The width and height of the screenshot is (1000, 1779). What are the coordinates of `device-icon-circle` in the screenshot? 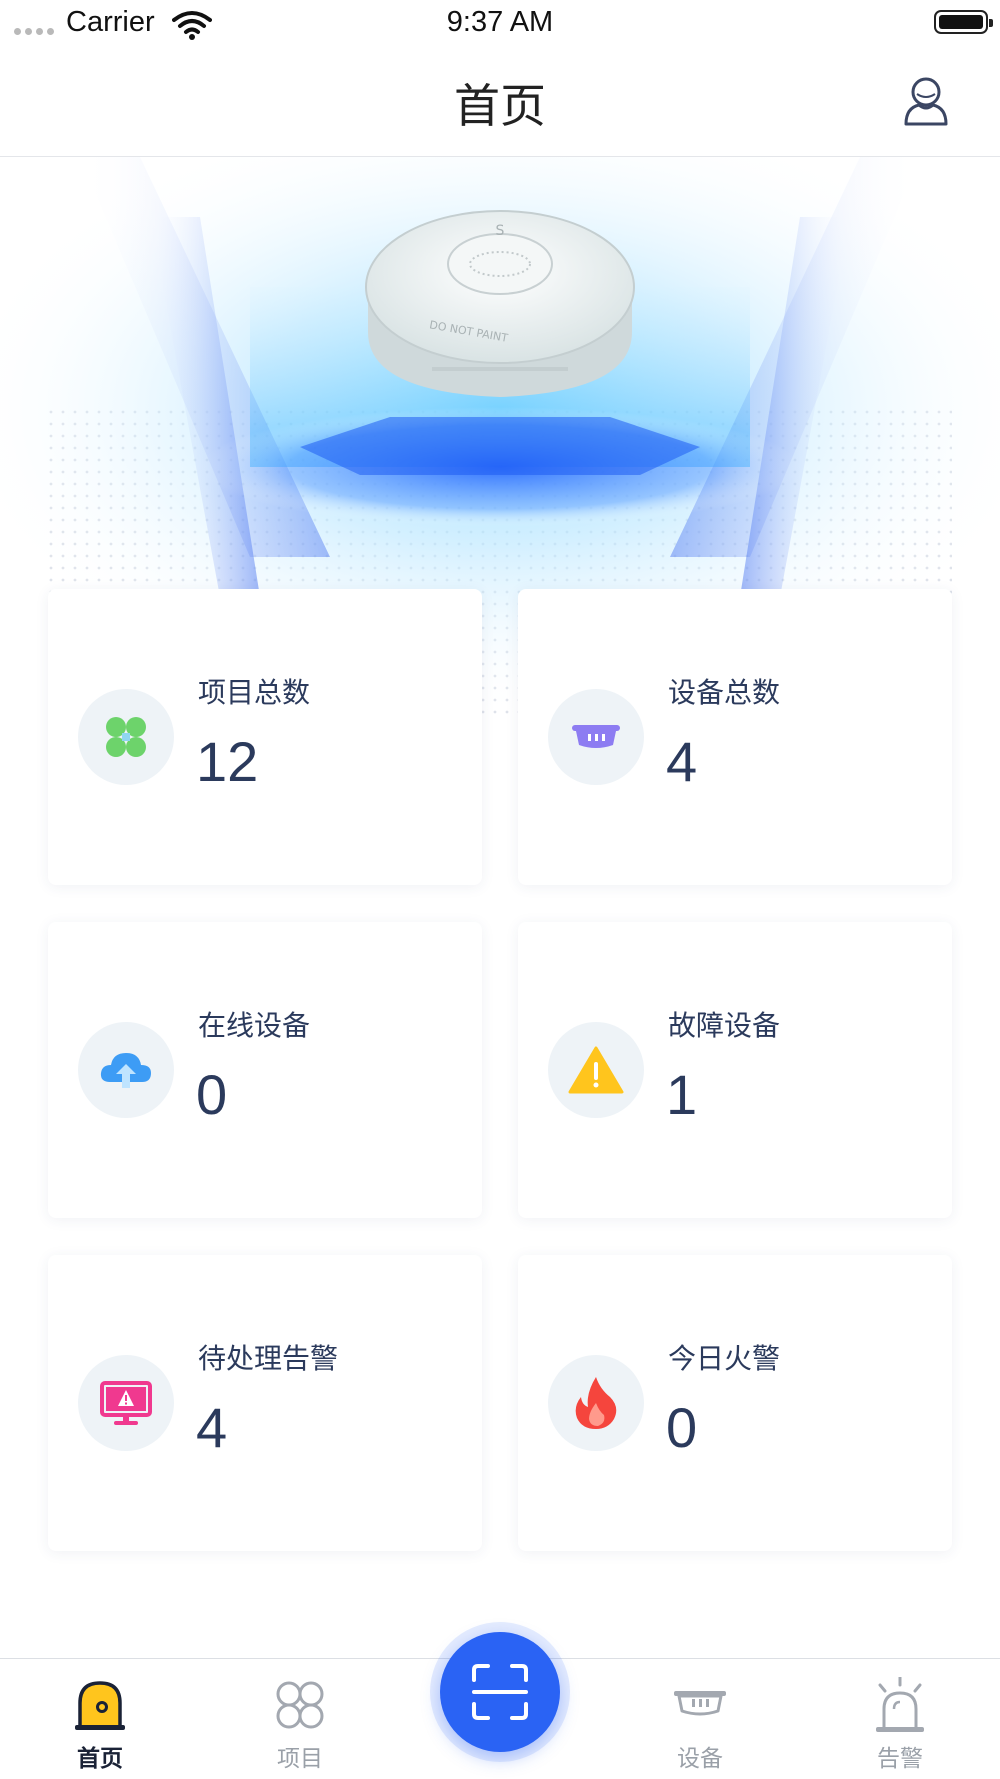 It's located at (596, 737).